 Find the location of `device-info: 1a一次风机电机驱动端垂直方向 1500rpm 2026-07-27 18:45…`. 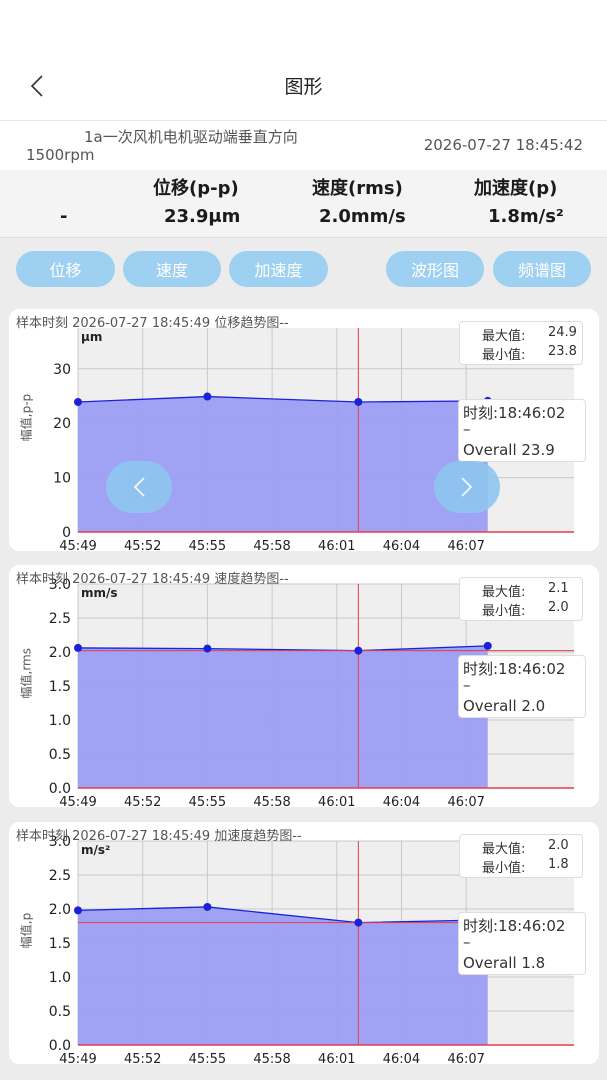

device-info: 1a一次风机电机驱动端垂直方向 1500rpm 2026-07-27 18:45… is located at coordinates (303, 145).